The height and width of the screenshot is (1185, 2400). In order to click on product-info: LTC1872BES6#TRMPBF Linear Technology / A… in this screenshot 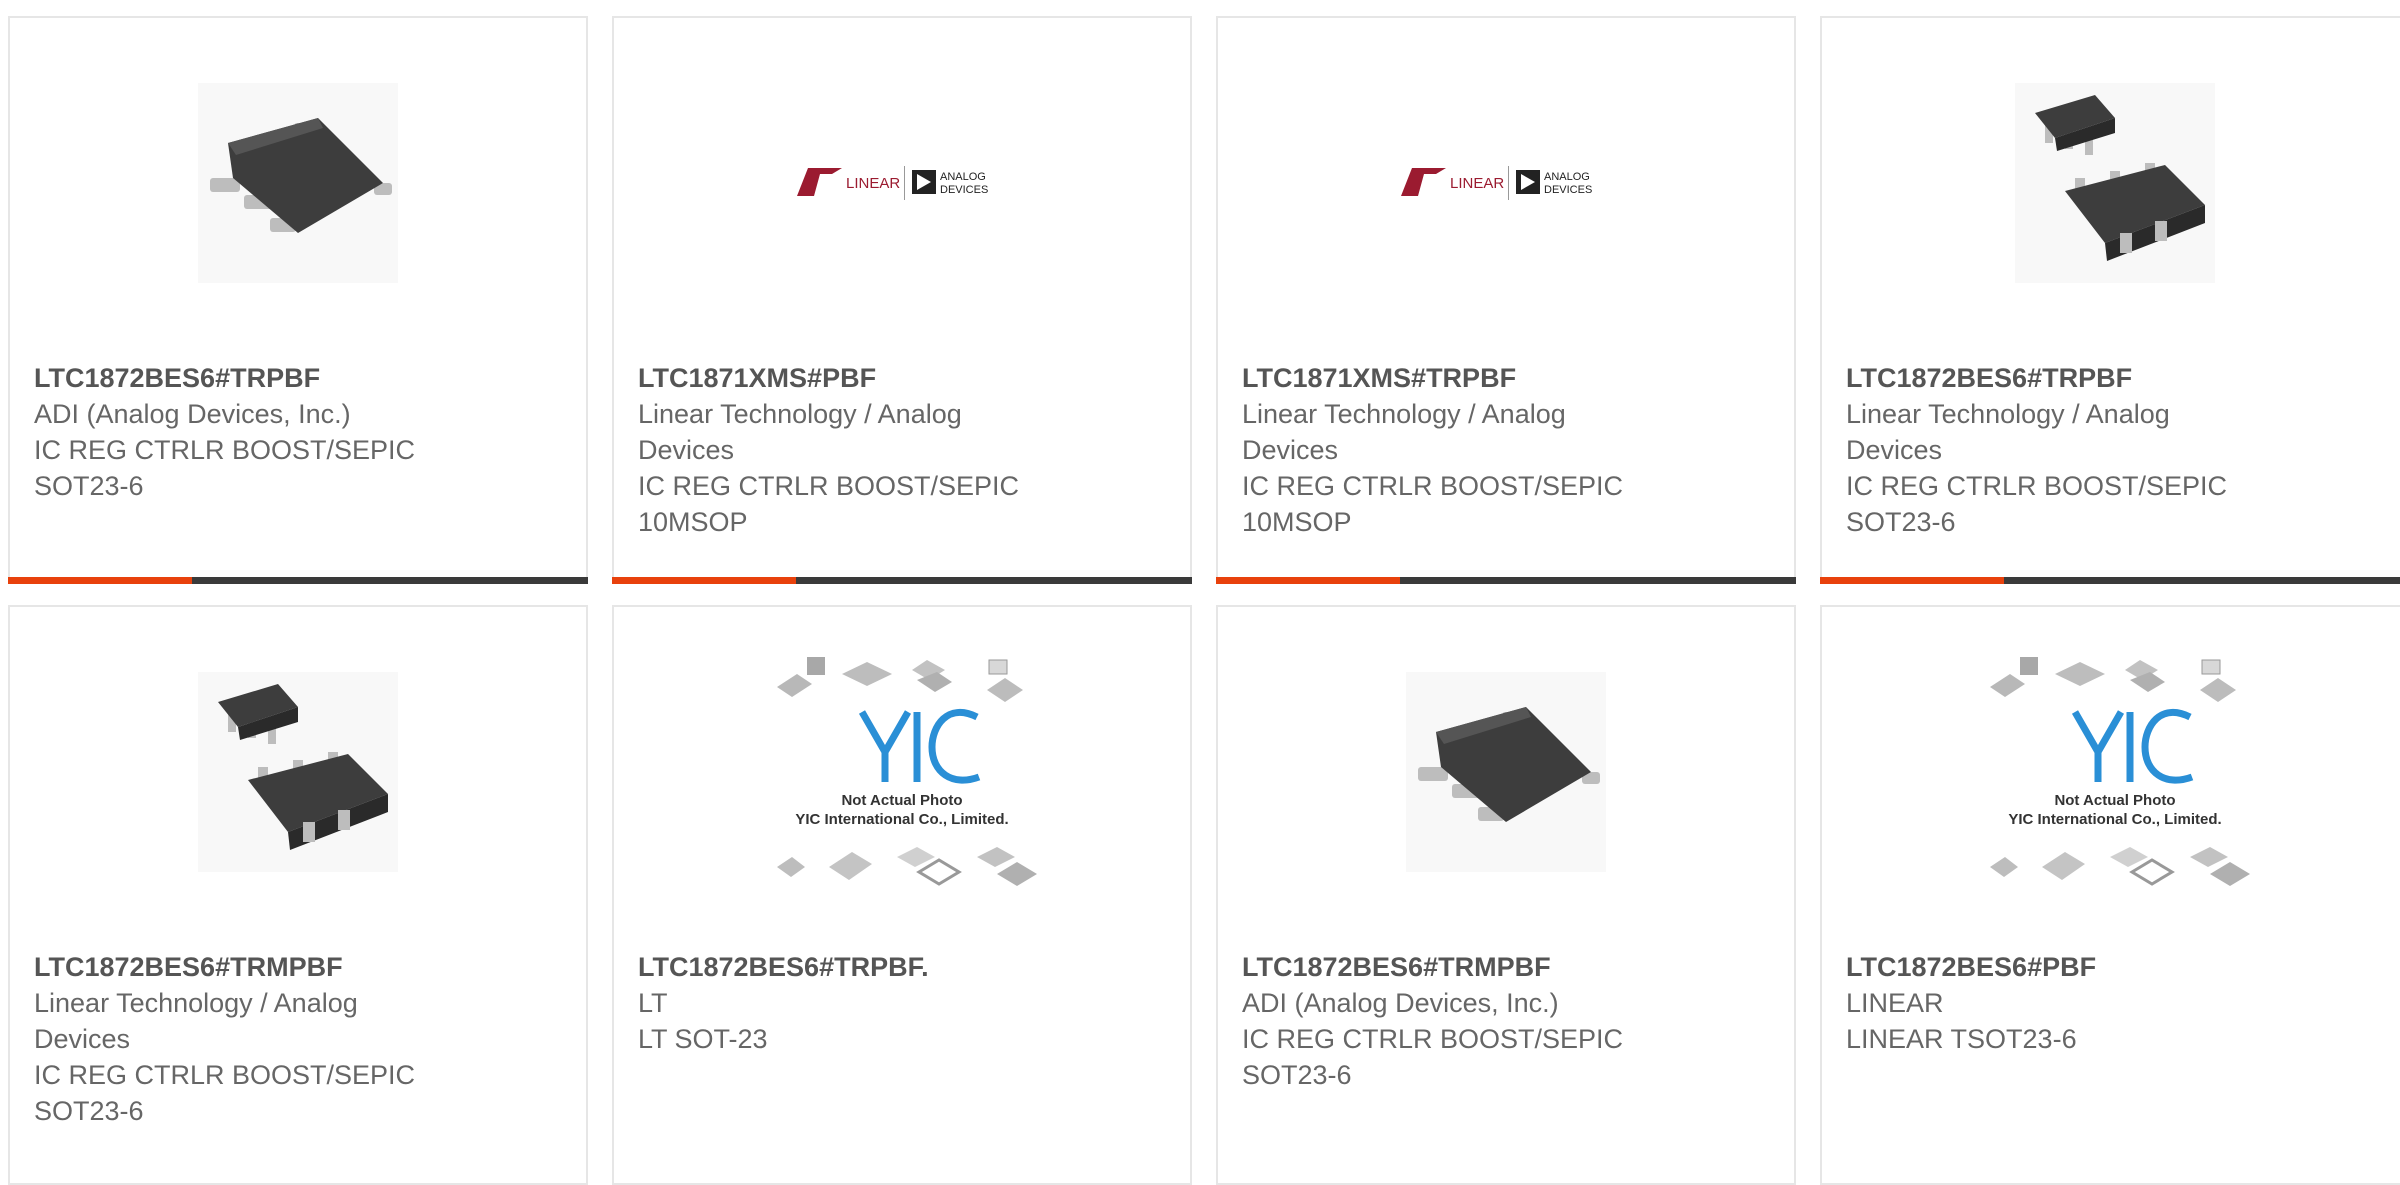, I will do `click(298, 1039)`.